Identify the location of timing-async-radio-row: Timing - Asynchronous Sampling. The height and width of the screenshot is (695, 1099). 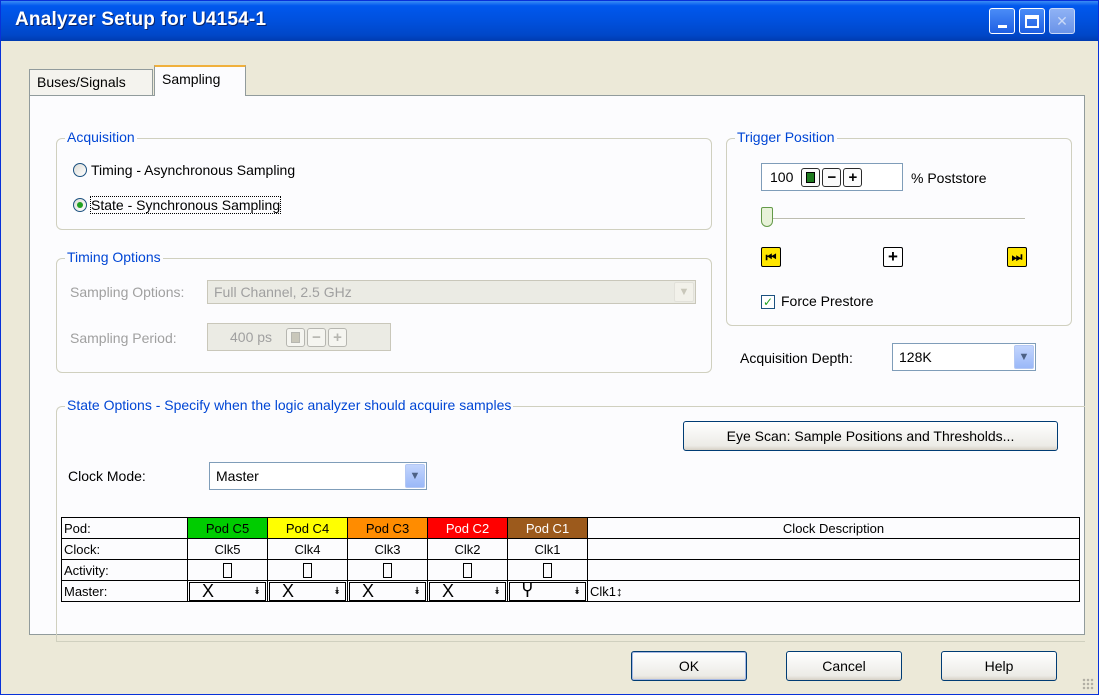
(184, 170).